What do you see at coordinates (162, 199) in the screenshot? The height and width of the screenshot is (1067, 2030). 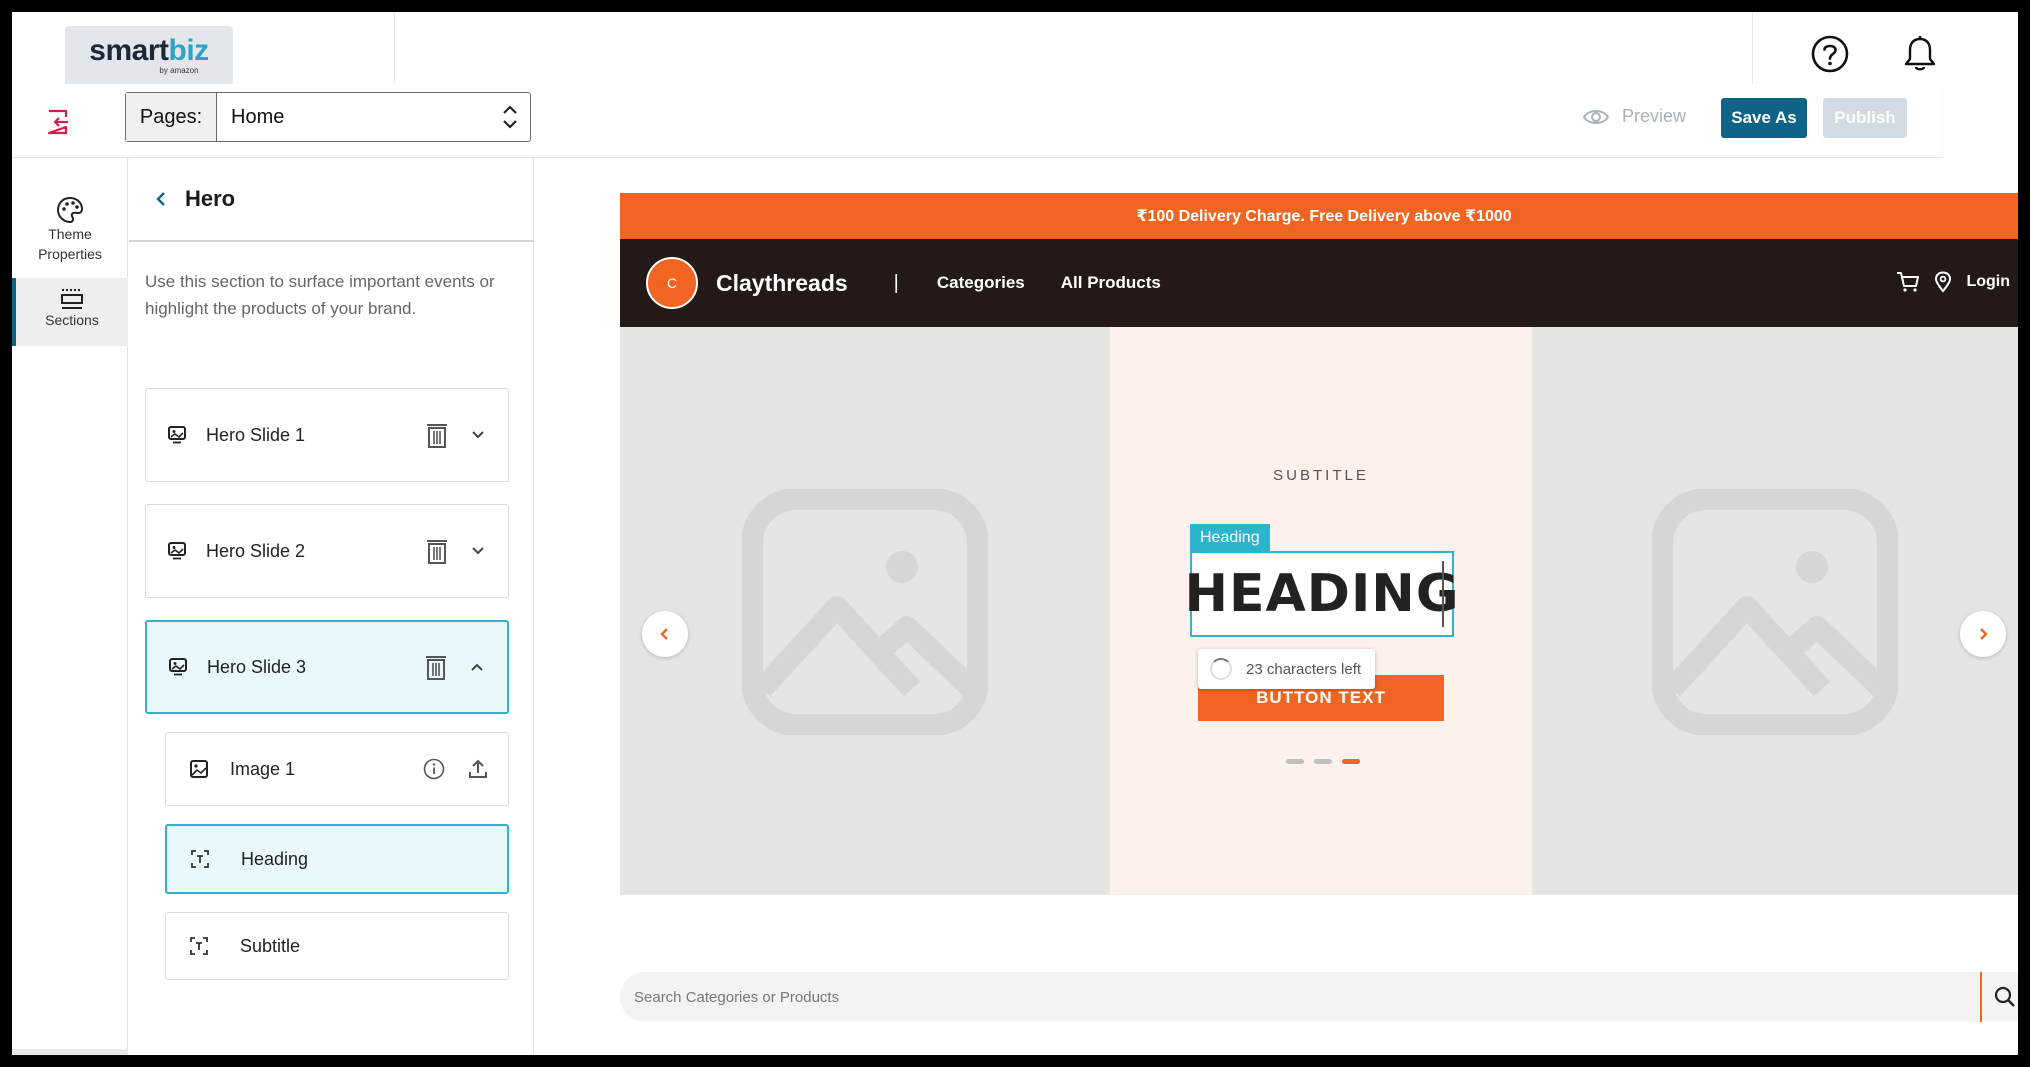 I see `back-chevron-icon` at bounding box center [162, 199].